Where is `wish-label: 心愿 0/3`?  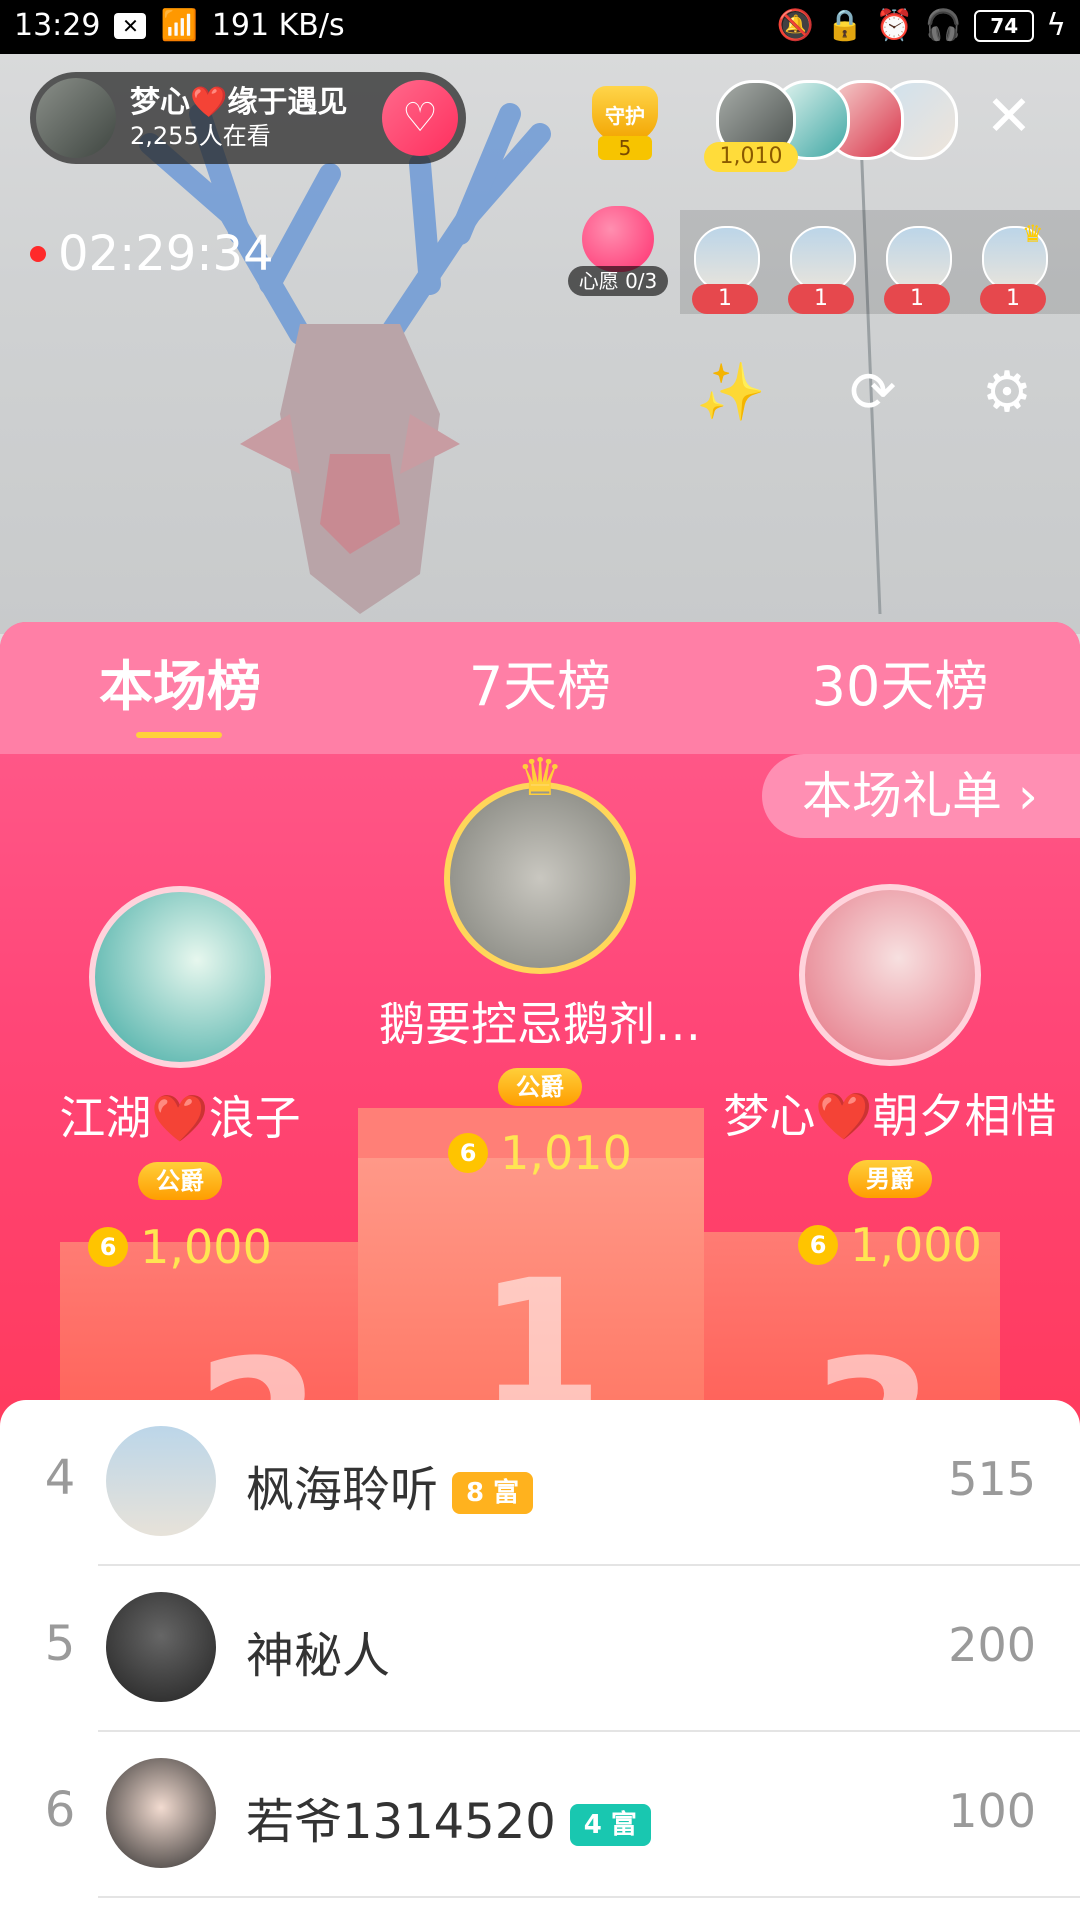 wish-label: 心愿 0/3 is located at coordinates (618, 281).